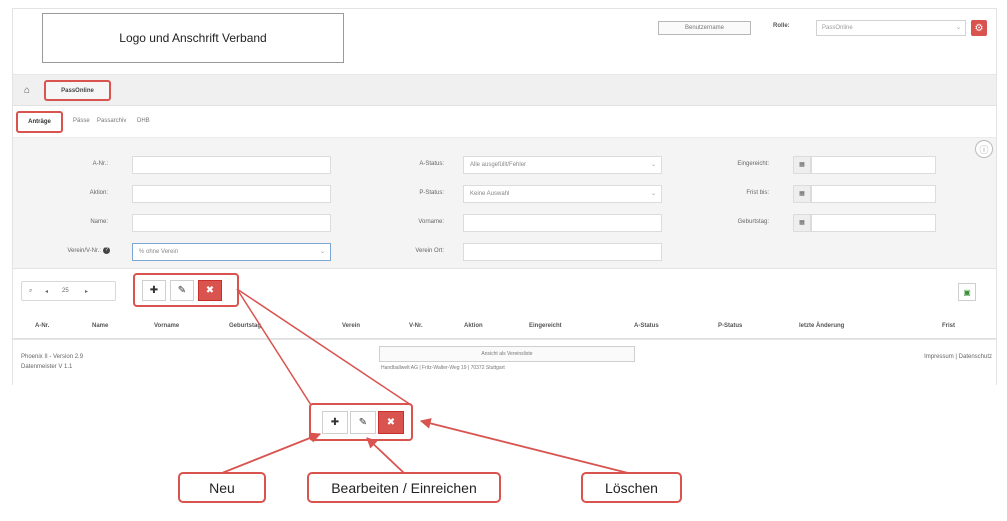  Describe the element at coordinates (504, 90) in the screenshot. I see `navbar: ⌂ PassOnline` at that location.